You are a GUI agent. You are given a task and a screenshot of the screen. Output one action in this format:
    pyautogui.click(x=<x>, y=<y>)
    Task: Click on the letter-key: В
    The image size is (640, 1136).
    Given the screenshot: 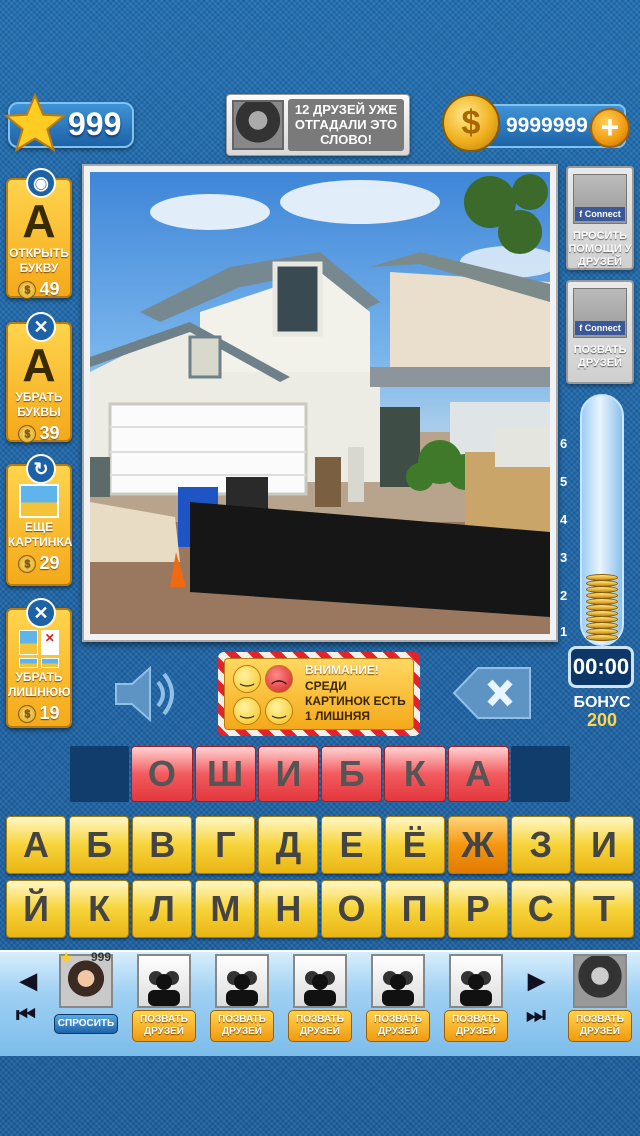 What is the action you would take?
    pyautogui.click(x=162, y=845)
    